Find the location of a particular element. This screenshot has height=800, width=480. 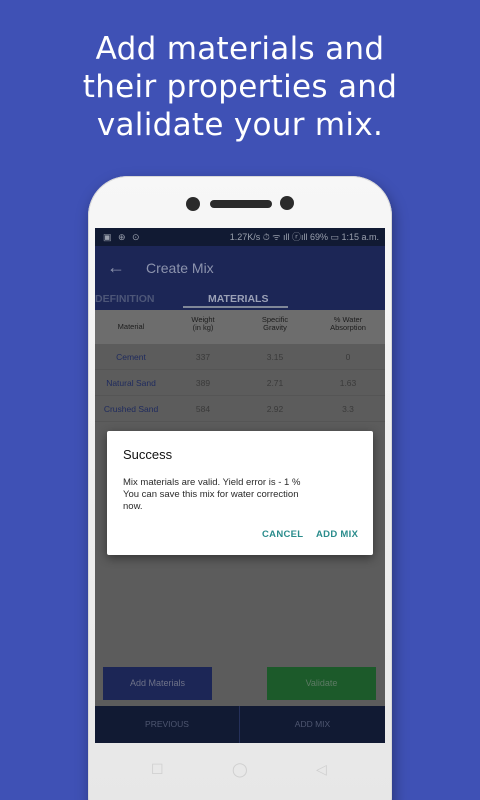

hardware-softkeys: ☐ ◯ ◁ is located at coordinates (240, 770).